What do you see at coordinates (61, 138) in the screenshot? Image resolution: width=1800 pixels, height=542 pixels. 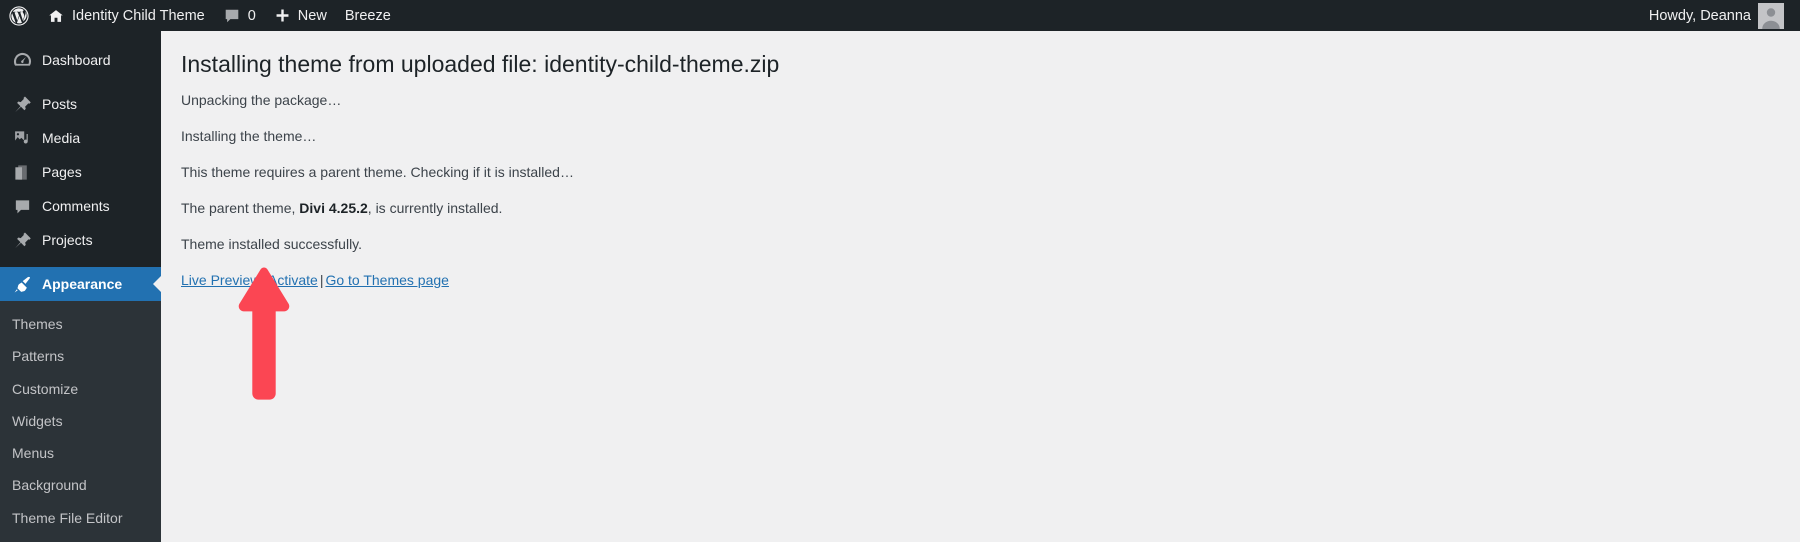 I see `sidebar-item-label: Media` at bounding box center [61, 138].